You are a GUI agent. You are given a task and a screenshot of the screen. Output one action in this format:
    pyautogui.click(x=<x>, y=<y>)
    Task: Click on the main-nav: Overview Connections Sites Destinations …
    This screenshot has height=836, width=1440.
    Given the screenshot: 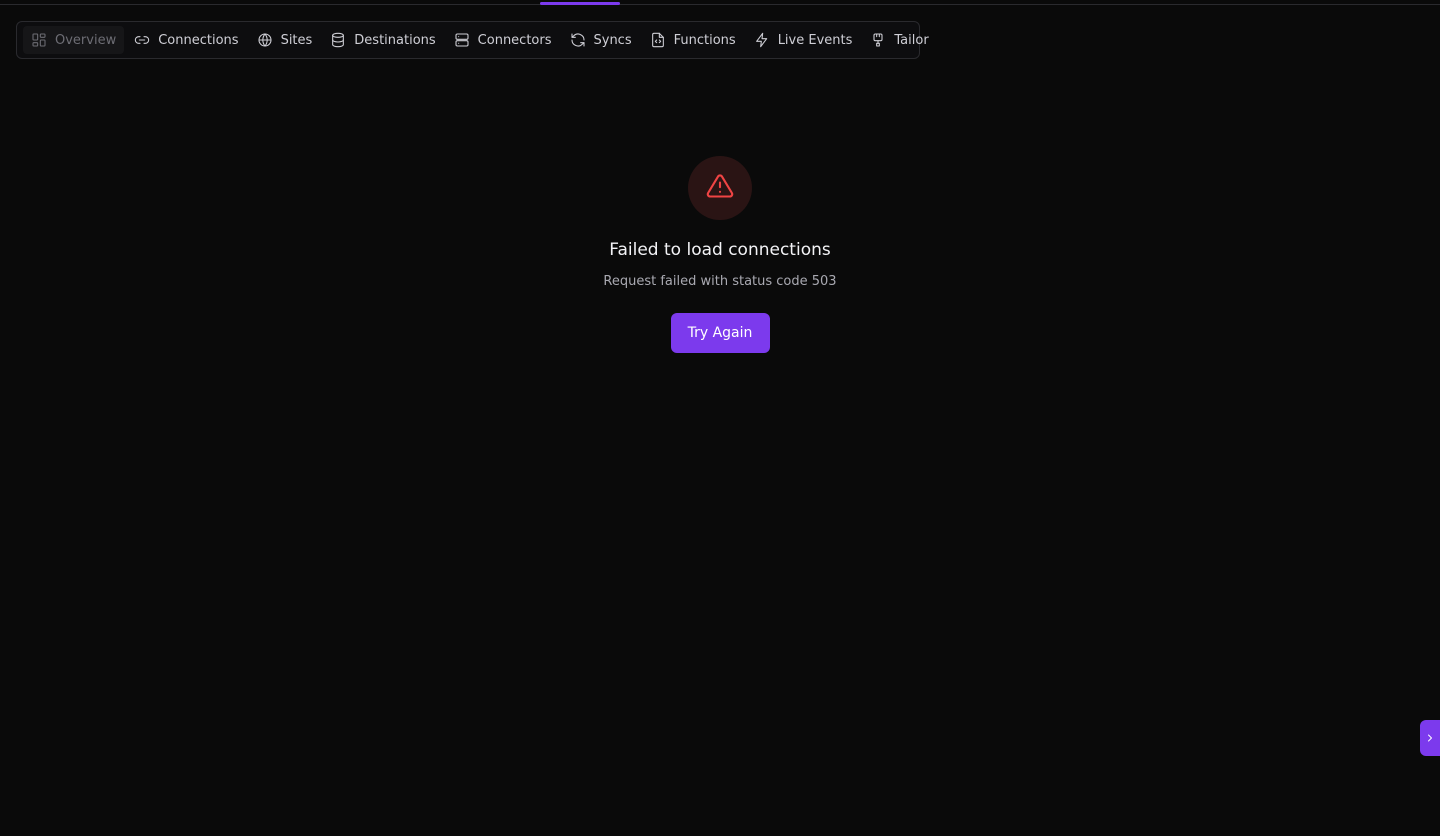 What is the action you would take?
    pyautogui.click(x=472, y=40)
    